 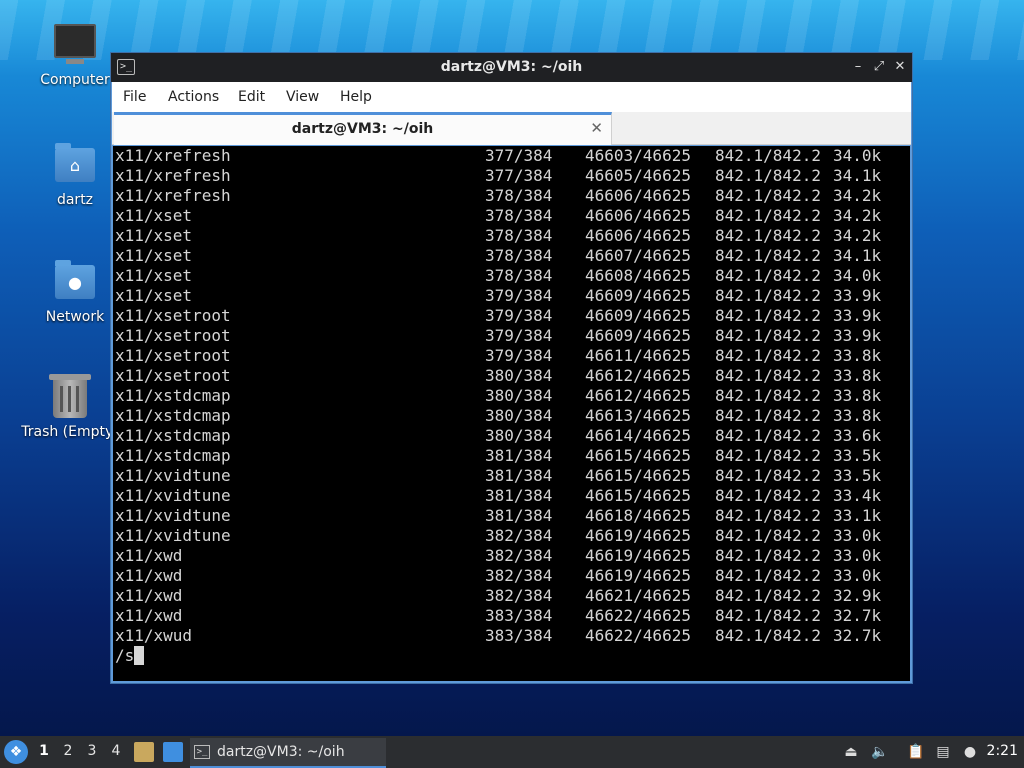 I want to click on menu-file: File, so click(x=134, y=97).